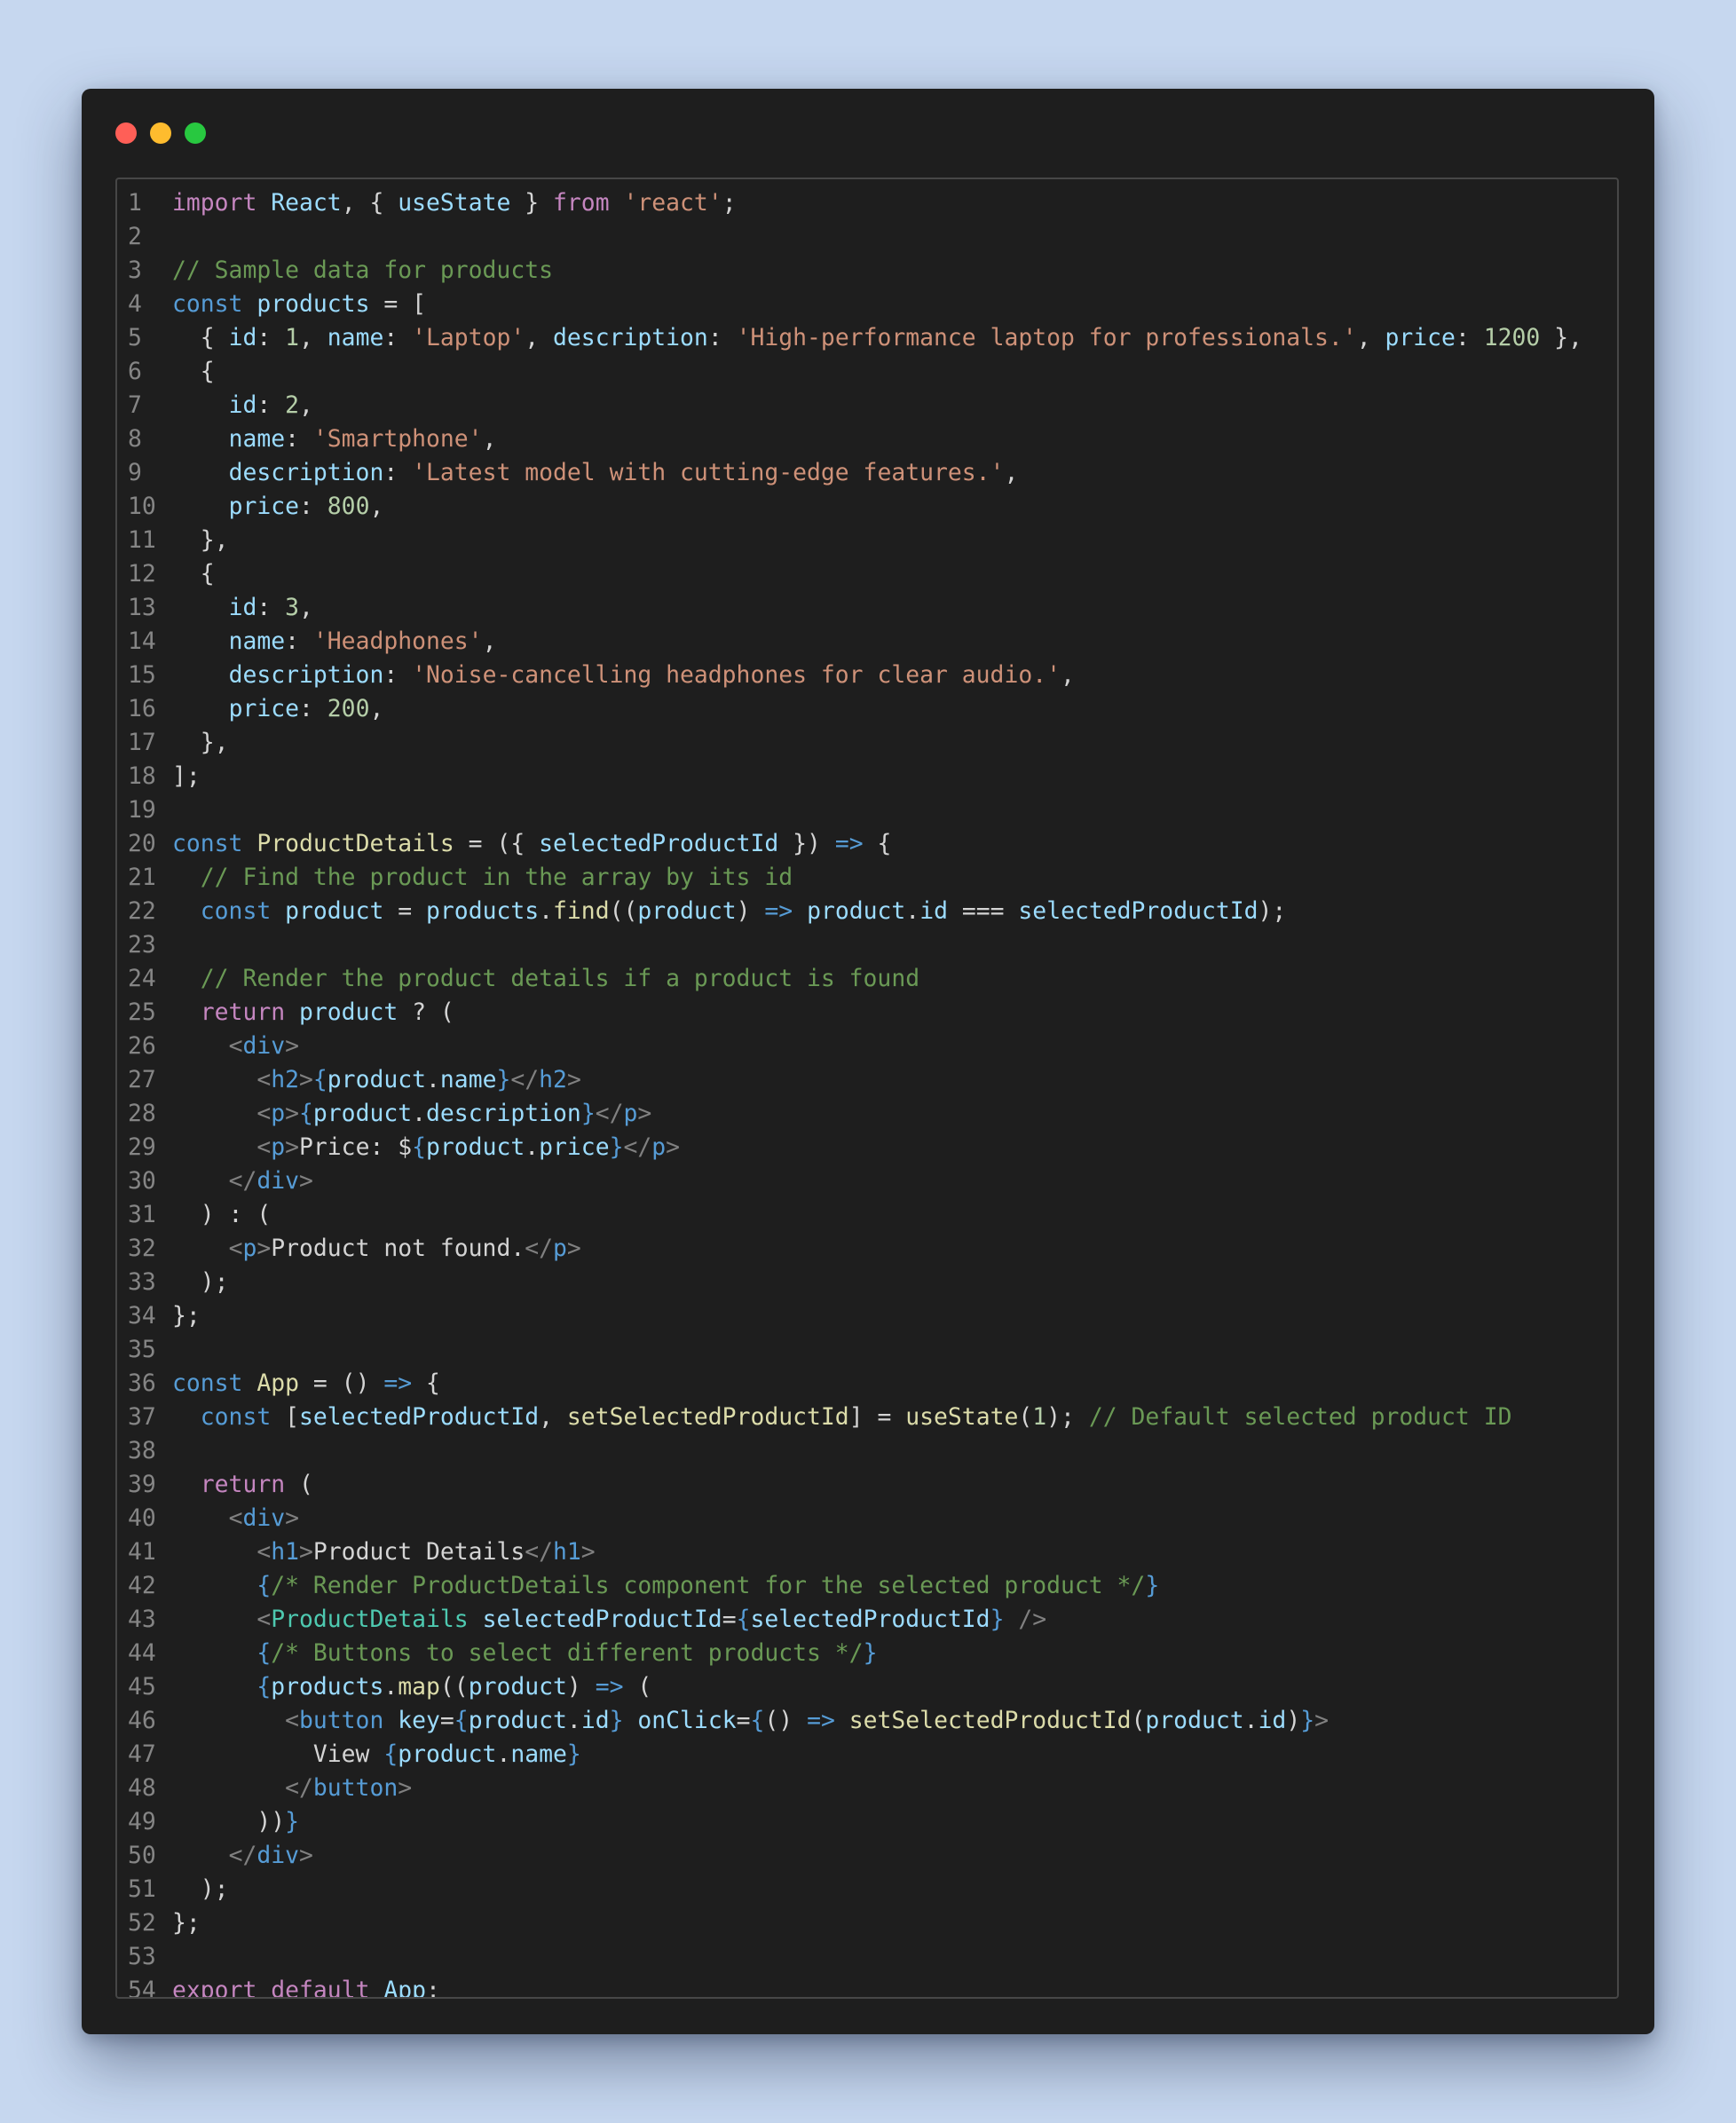 This screenshot has height=2123, width=1736. I want to click on code-line: 32 <p>Product not found.</p>, so click(849, 1249).